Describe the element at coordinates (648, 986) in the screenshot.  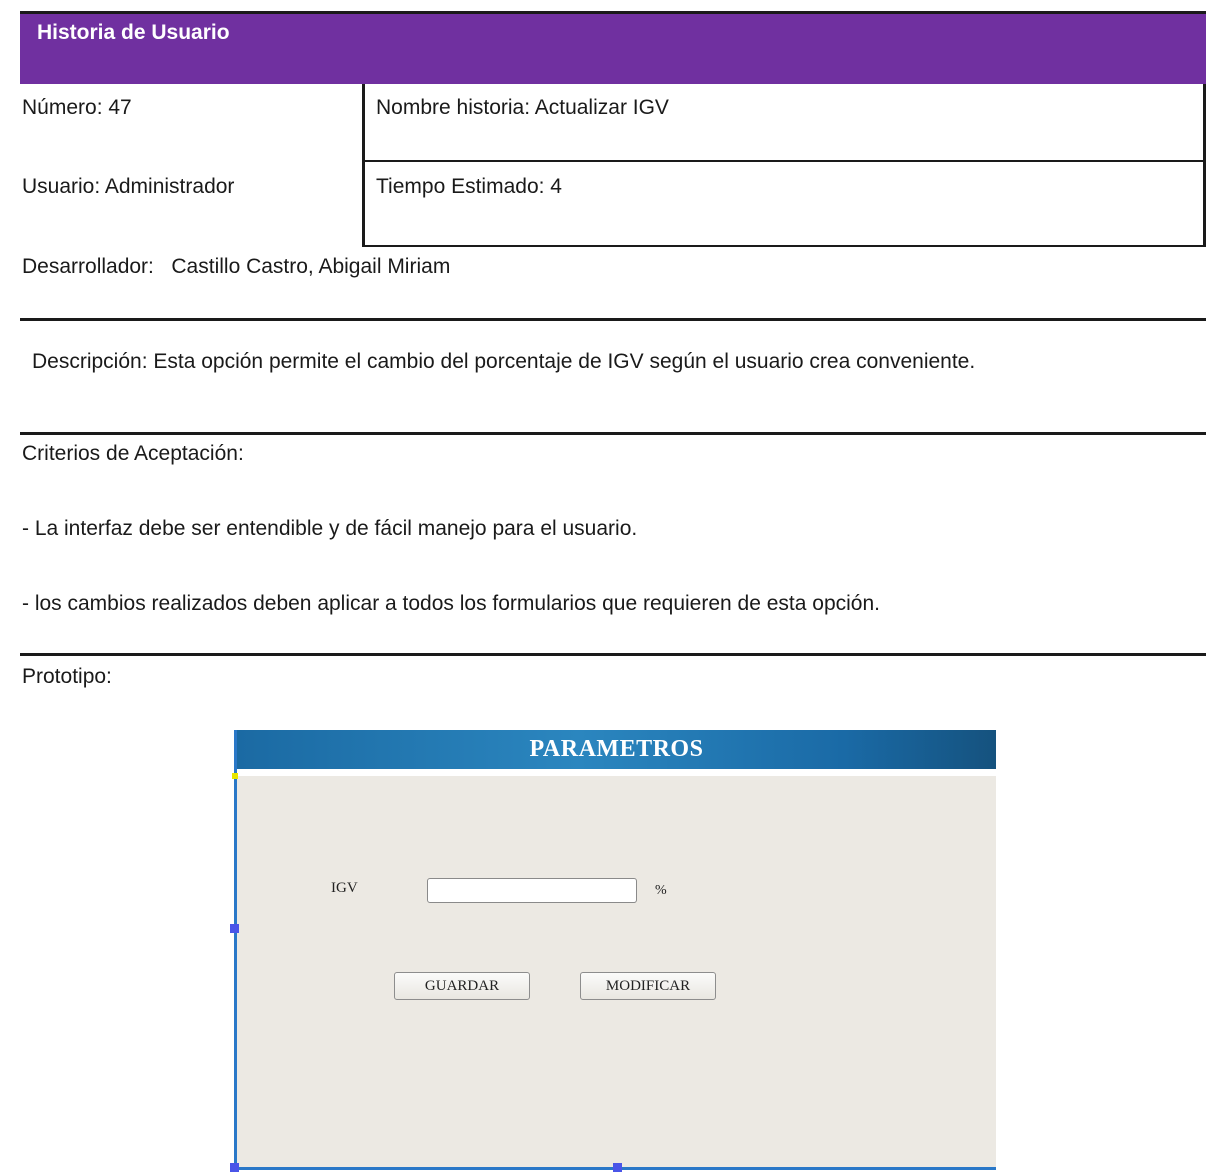
I see `modificar-button: MODIFICAR` at that location.